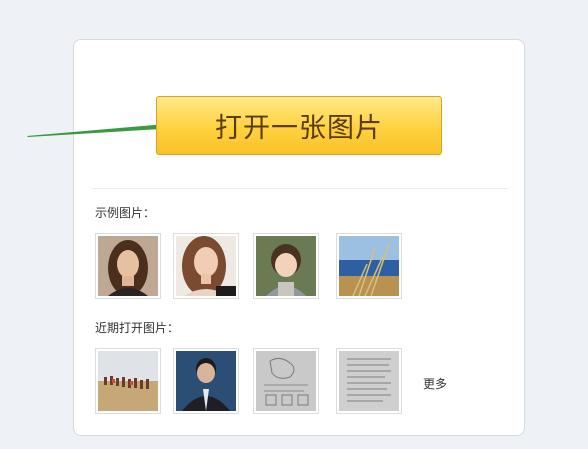 This screenshot has height=449, width=588. What do you see at coordinates (300, 188) in the screenshot?
I see `divider` at bounding box center [300, 188].